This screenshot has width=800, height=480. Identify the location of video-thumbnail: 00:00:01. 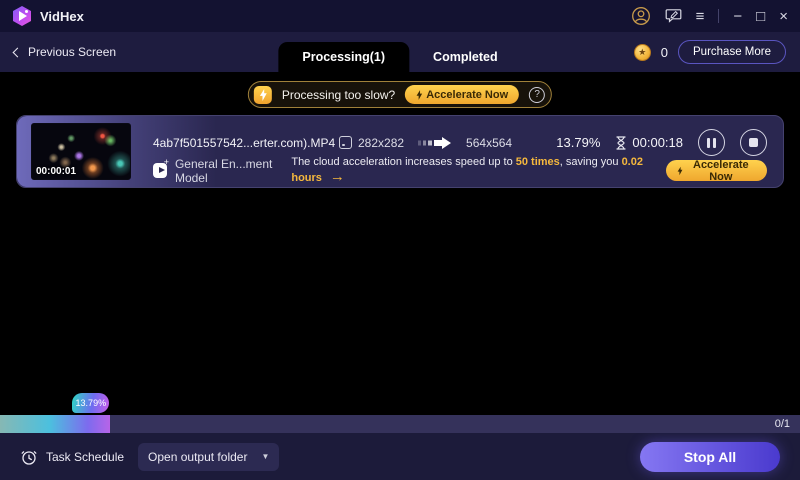
(81, 151).